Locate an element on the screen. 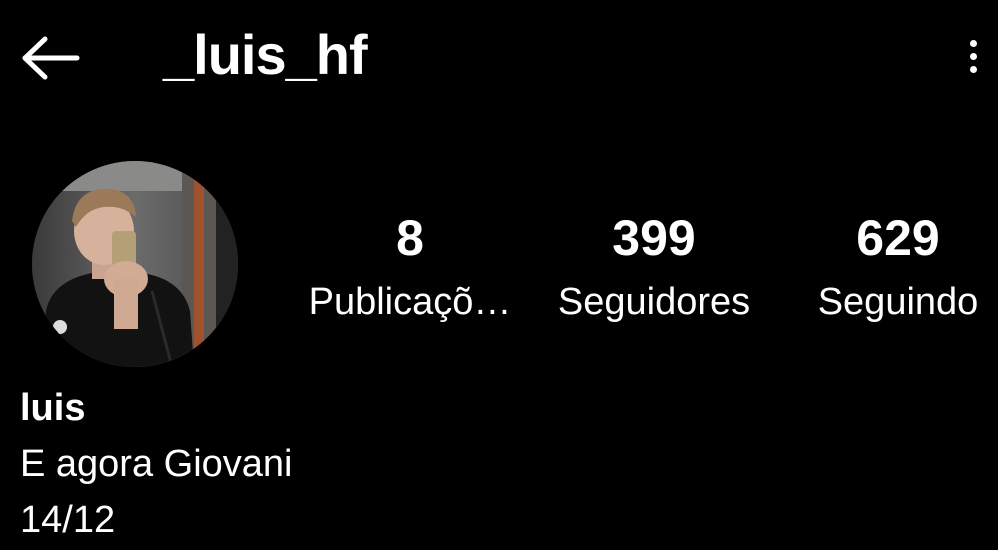  more-options-button is located at coordinates (973, 56).